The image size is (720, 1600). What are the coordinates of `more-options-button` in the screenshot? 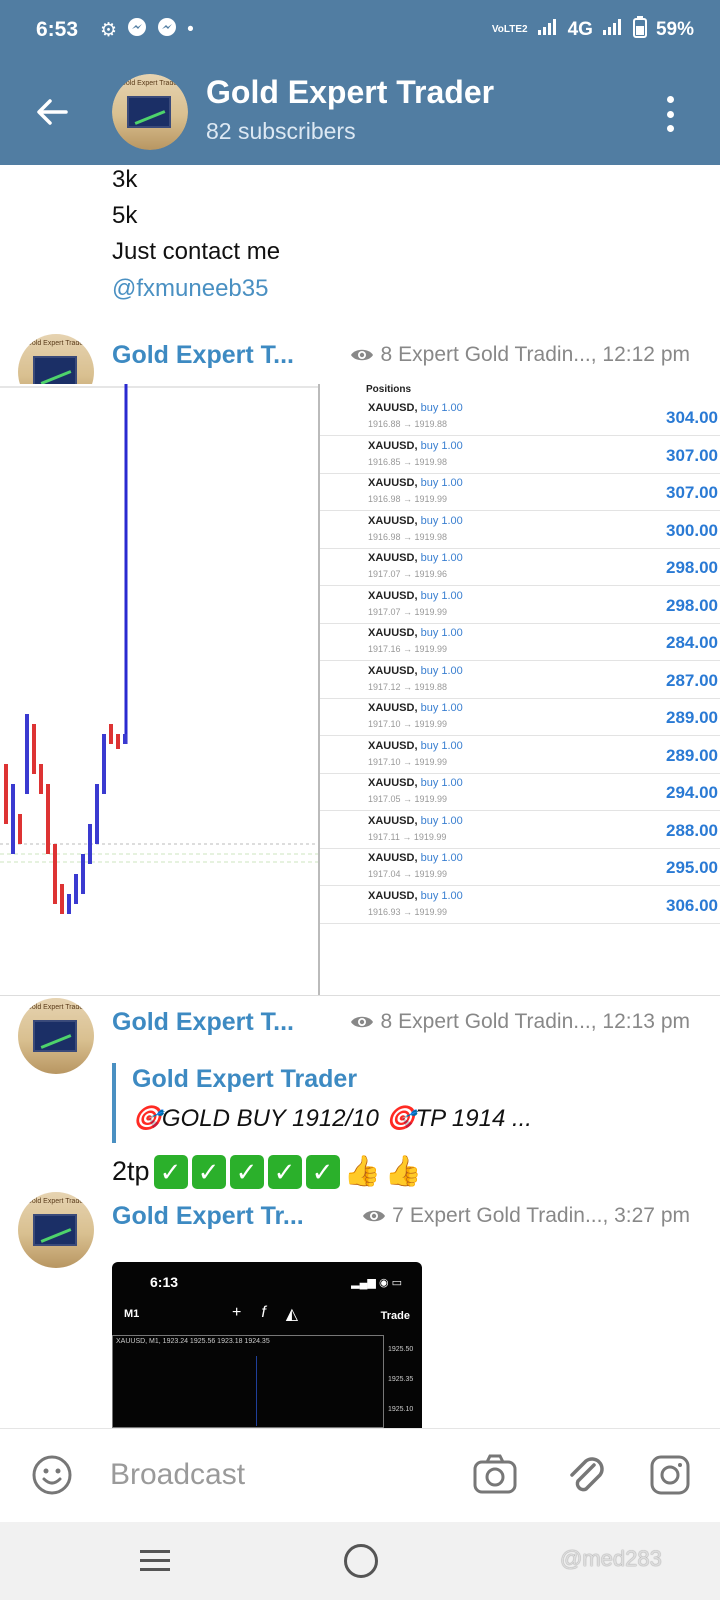 It's located at (670, 114).